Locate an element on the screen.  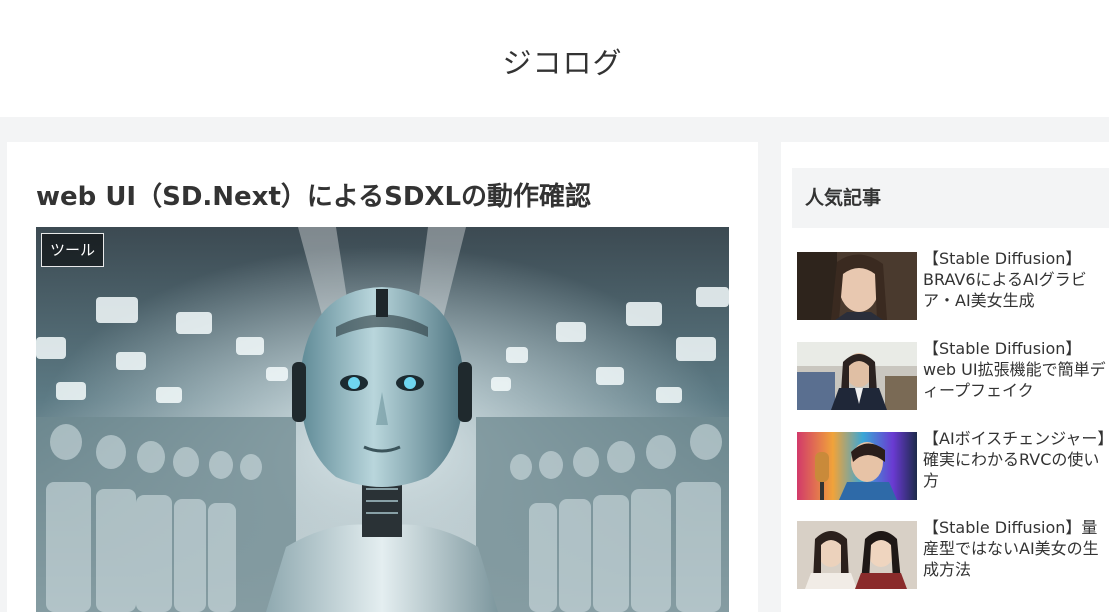
popular-posts-title: 人気記事 is located at coordinates (950, 198).